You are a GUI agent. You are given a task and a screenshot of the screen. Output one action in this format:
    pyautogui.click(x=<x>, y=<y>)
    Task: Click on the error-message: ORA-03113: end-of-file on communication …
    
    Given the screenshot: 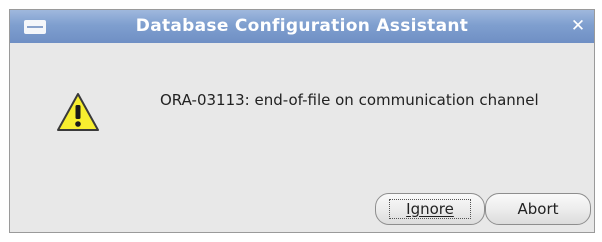 What is the action you would take?
    pyautogui.click(x=349, y=100)
    